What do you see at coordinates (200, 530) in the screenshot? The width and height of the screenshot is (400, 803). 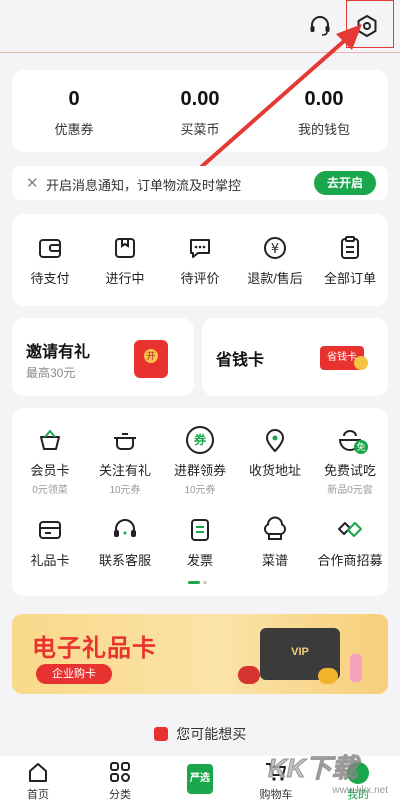 I see `invoice-icon` at bounding box center [200, 530].